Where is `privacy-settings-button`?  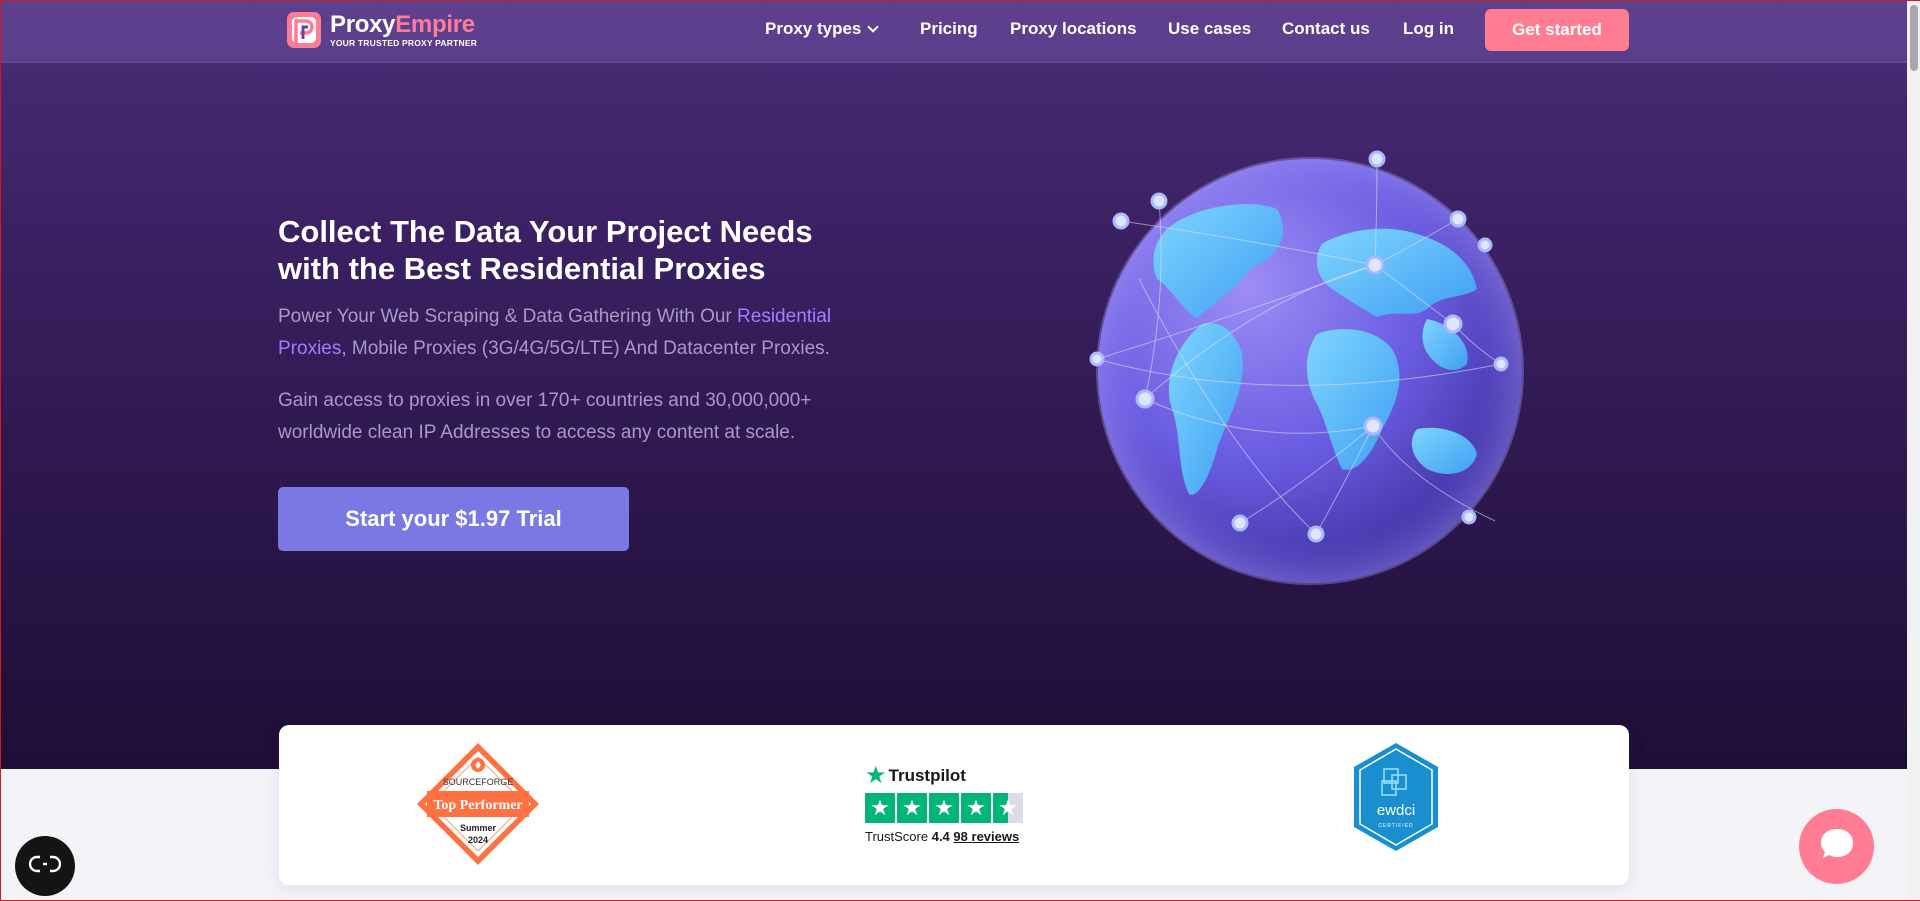 privacy-settings-button is located at coordinates (45, 866).